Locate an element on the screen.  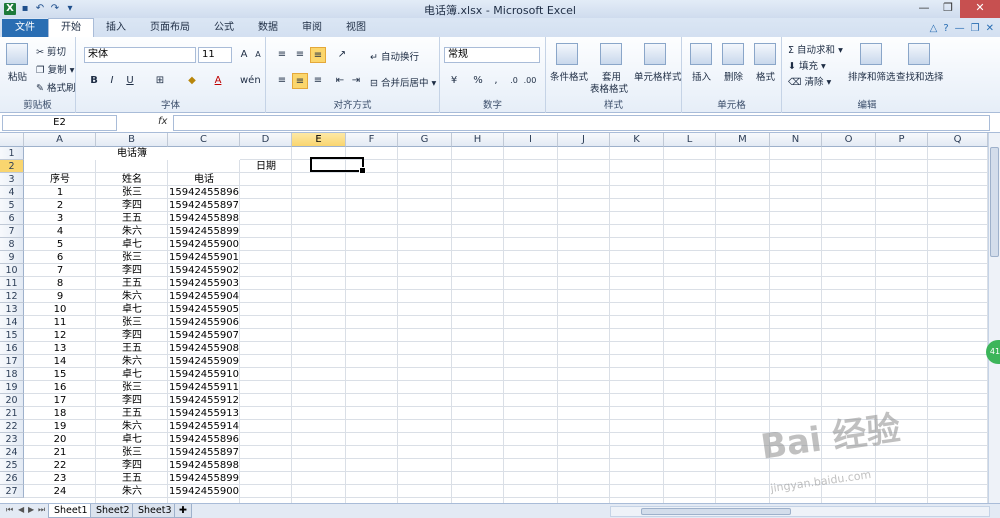
selected-cell-e2 is located at coordinates (338, 165).